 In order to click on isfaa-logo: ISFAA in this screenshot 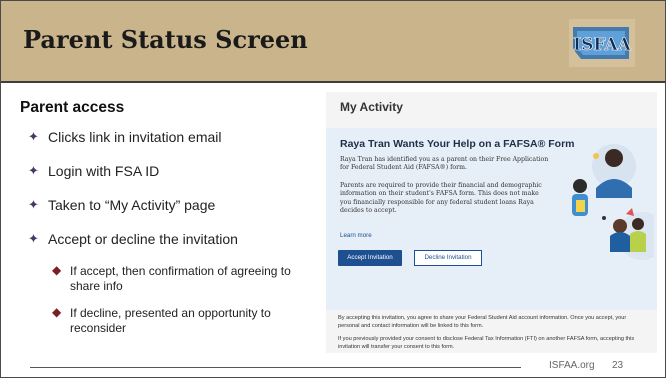, I will do `click(602, 43)`.